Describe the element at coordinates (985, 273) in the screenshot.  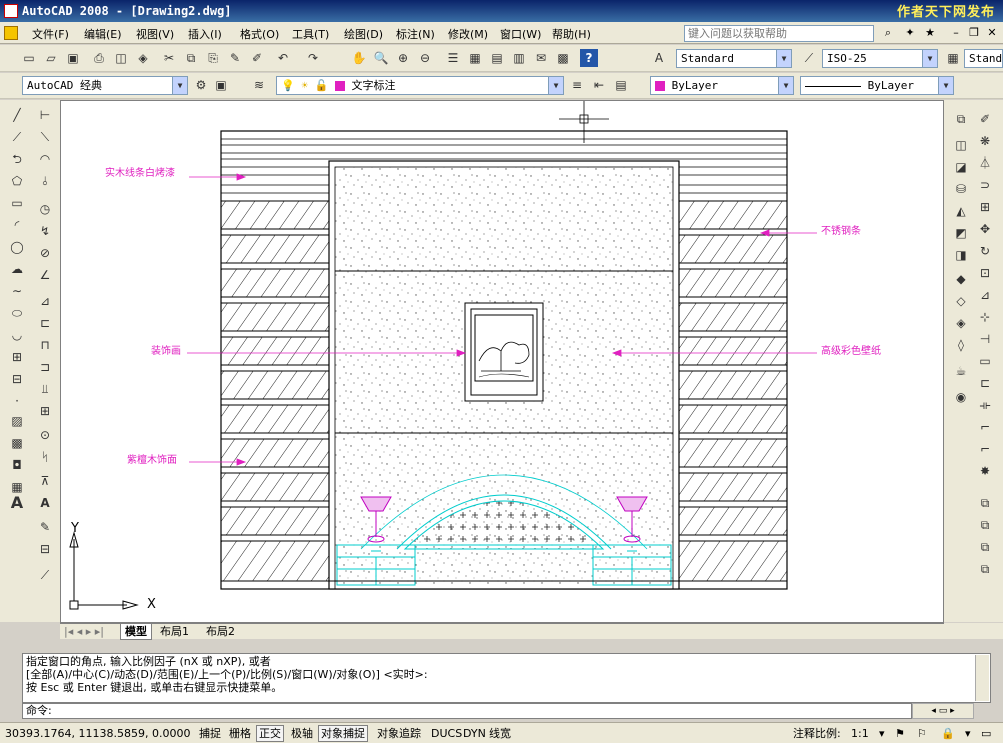
I see `scale-icon: ⊡` at that location.